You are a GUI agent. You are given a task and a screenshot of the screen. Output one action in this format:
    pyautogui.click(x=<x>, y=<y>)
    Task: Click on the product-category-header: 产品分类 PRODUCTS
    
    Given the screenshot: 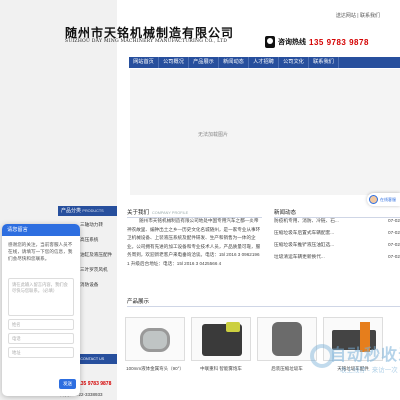 What is the action you would take?
    pyautogui.click(x=87, y=211)
    